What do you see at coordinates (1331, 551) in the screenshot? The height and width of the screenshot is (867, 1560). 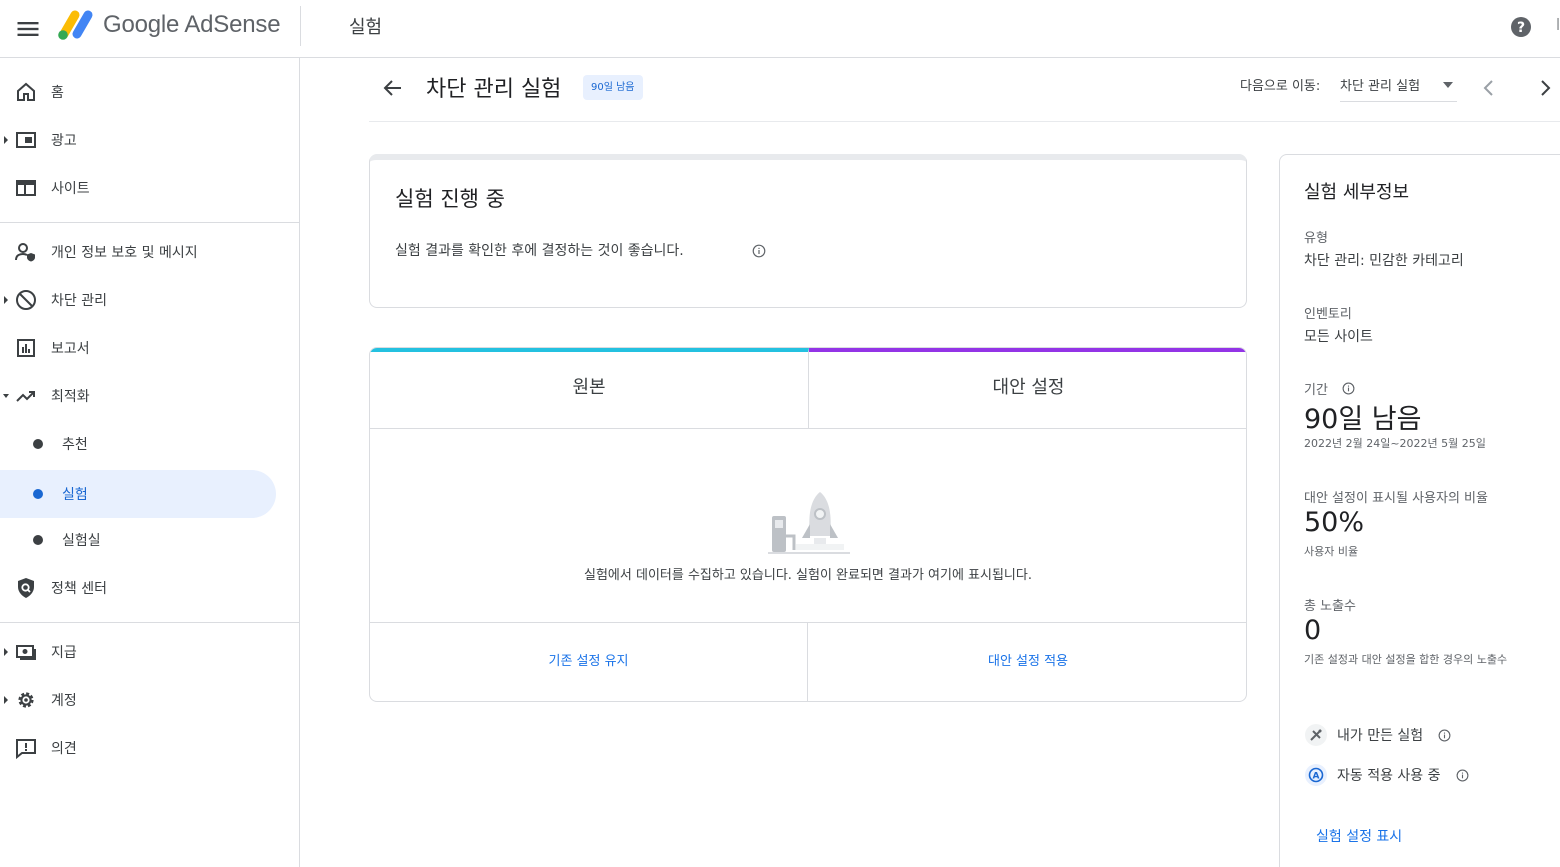 I see `ratio-sub: 사용자 비율` at bounding box center [1331, 551].